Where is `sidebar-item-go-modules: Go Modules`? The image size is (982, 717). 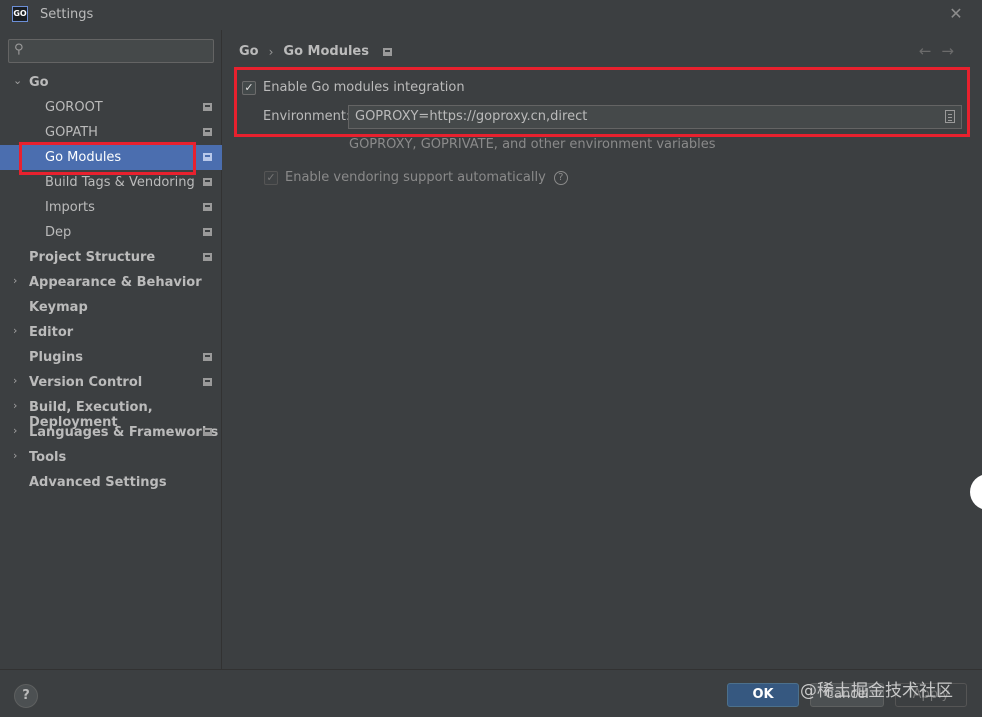 sidebar-item-go-modules: Go Modules is located at coordinates (111, 157).